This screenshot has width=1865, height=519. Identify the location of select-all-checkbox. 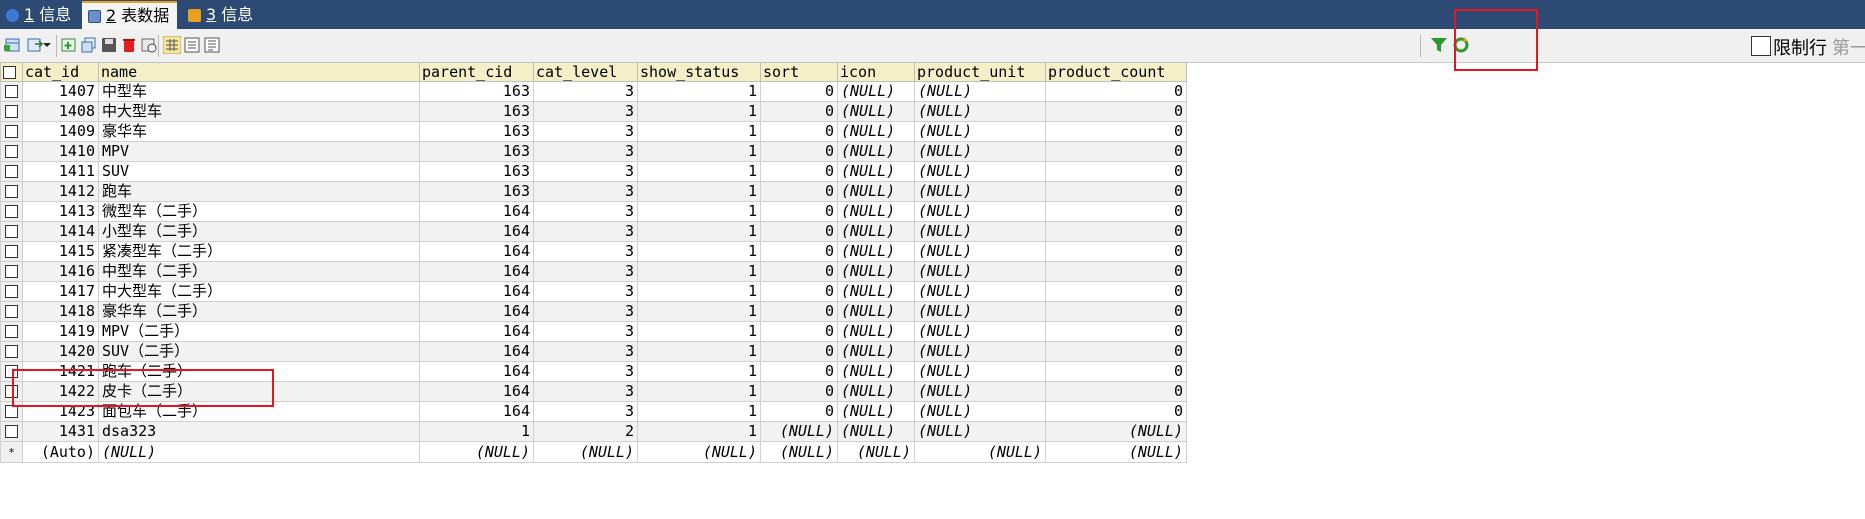
(9, 72).